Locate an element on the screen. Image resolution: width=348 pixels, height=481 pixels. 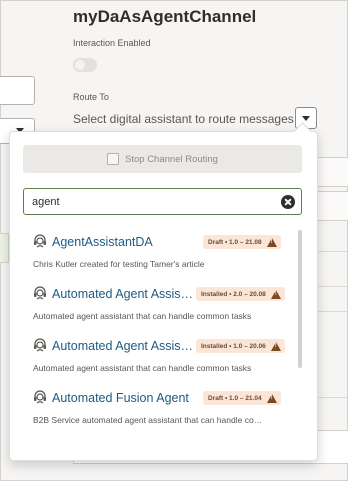
clear-search-icon is located at coordinates (288, 202).